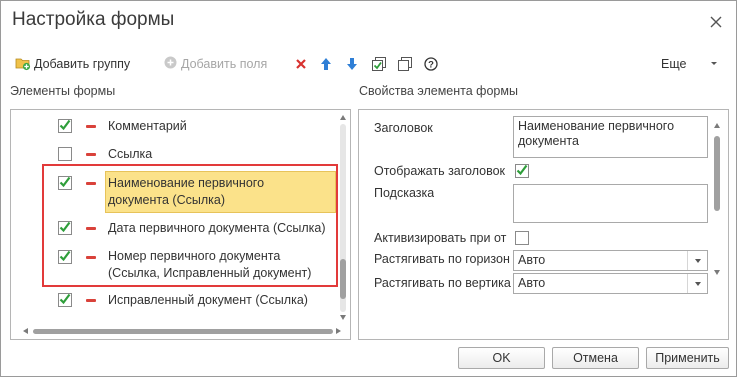 Image resolution: width=737 pixels, height=377 pixels. Describe the element at coordinates (610, 260) in the screenshot. I see `stretch-horizontal-select: Авто` at that location.